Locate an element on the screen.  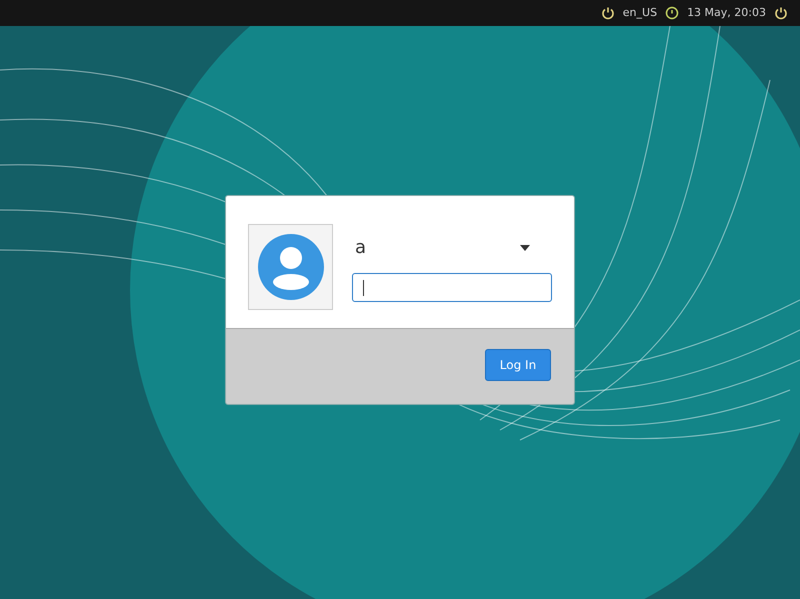
password-field is located at coordinates (452, 287).